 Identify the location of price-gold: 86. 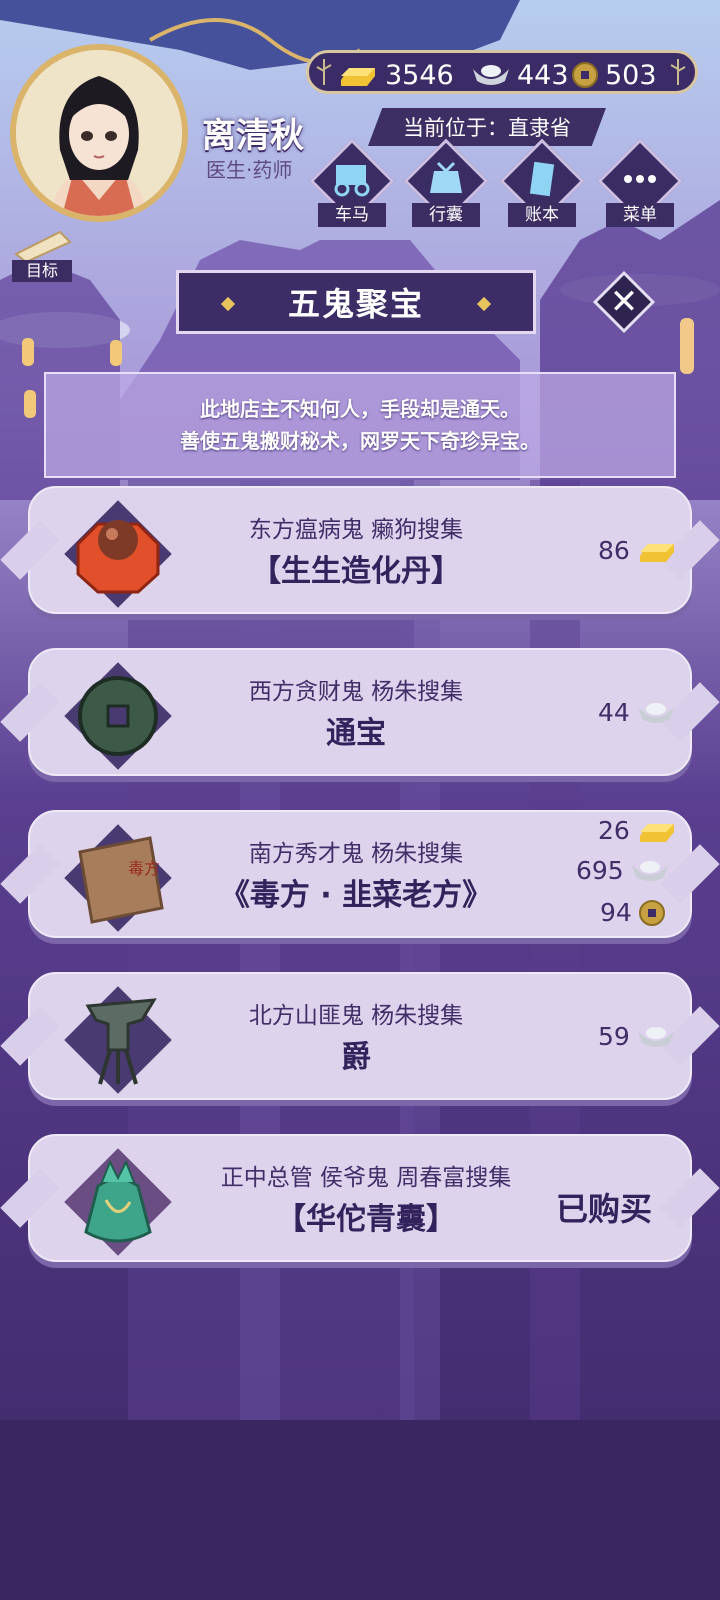
(638, 550).